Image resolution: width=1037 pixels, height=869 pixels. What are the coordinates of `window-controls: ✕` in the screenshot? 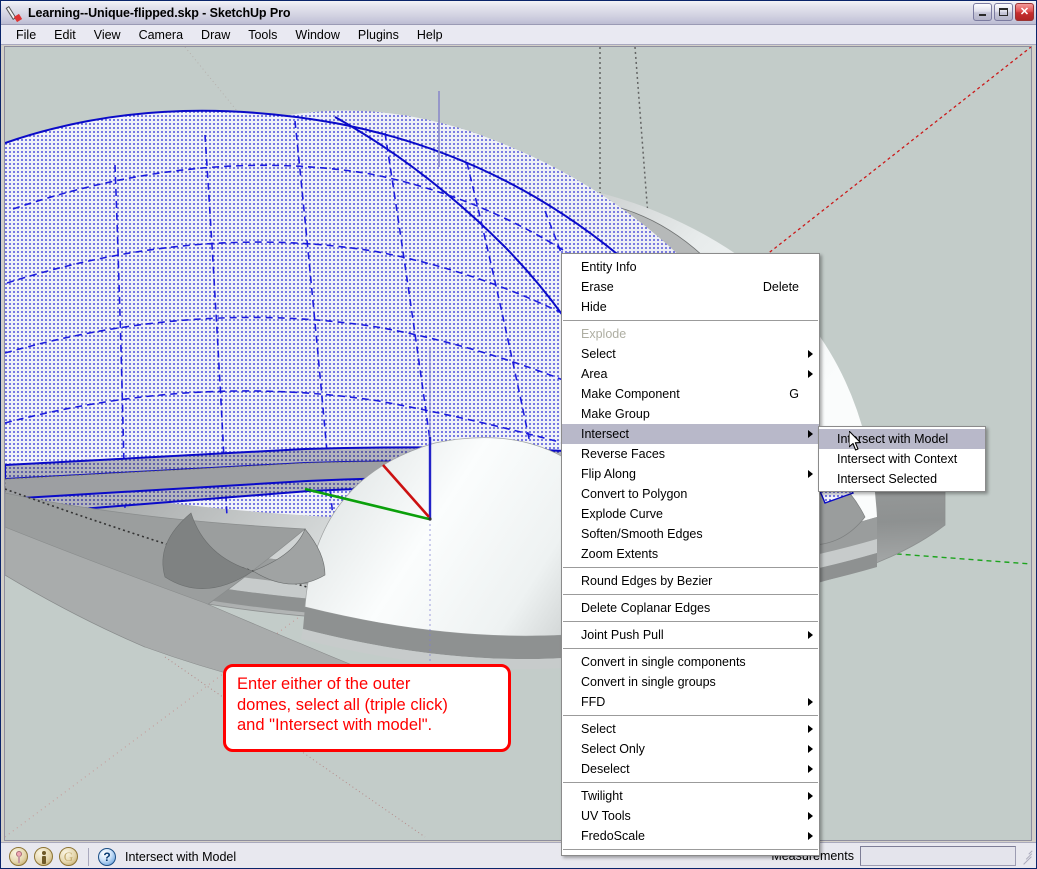 It's located at (1003, 12).